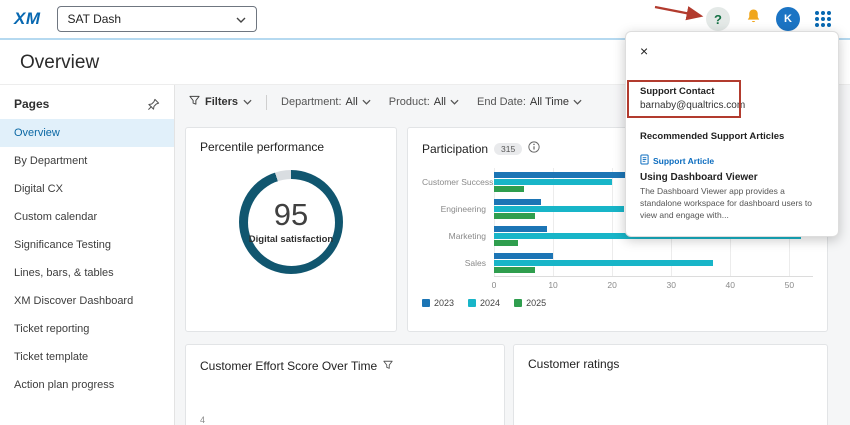 This screenshot has width=850, height=425. I want to click on sidebar-header: Pages, so click(87, 104).